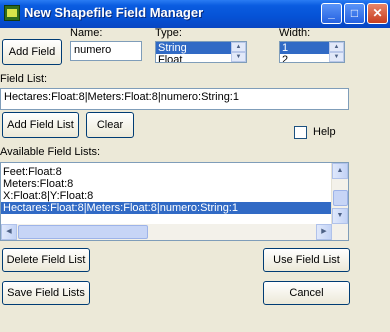 The width and height of the screenshot is (390, 332). What do you see at coordinates (40, 125) in the screenshot?
I see `add-field-list-button: Add Field List` at bounding box center [40, 125].